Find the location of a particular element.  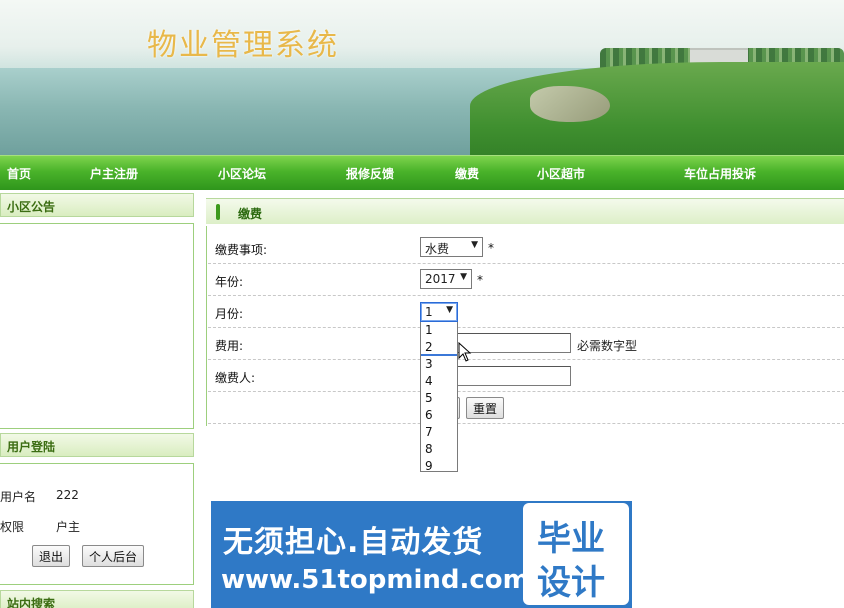

year-select: 2017 ▼ is located at coordinates (446, 279).